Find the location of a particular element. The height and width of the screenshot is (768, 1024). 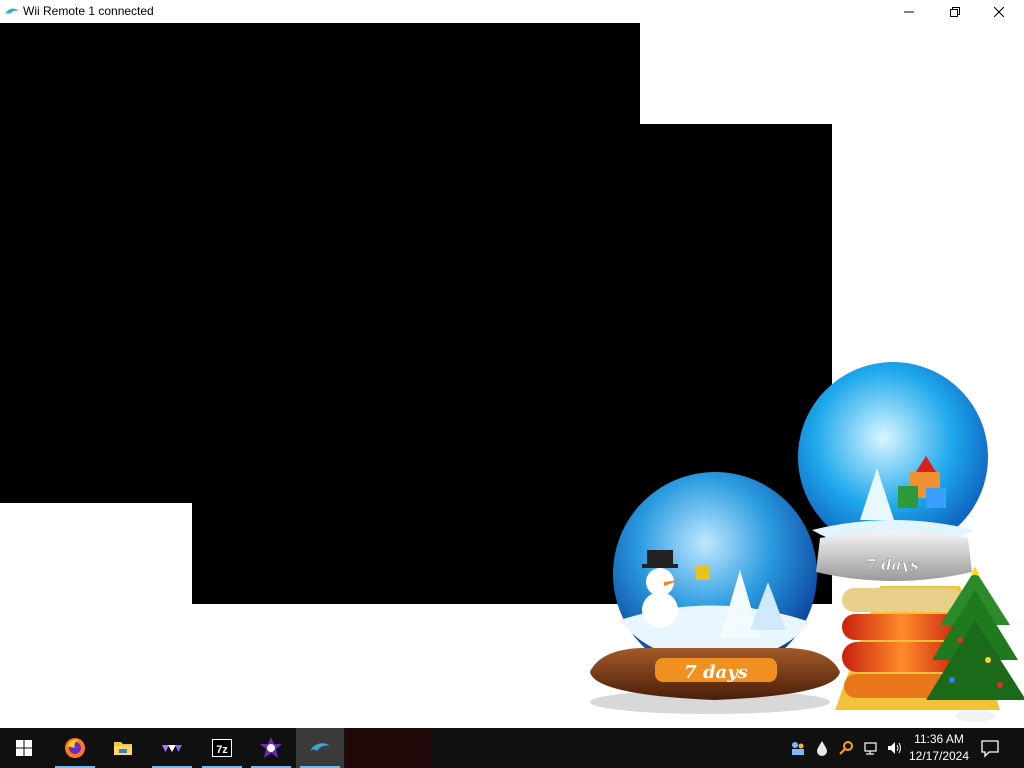

title-bar: Wii Remote 1 connected is located at coordinates (512, 11).